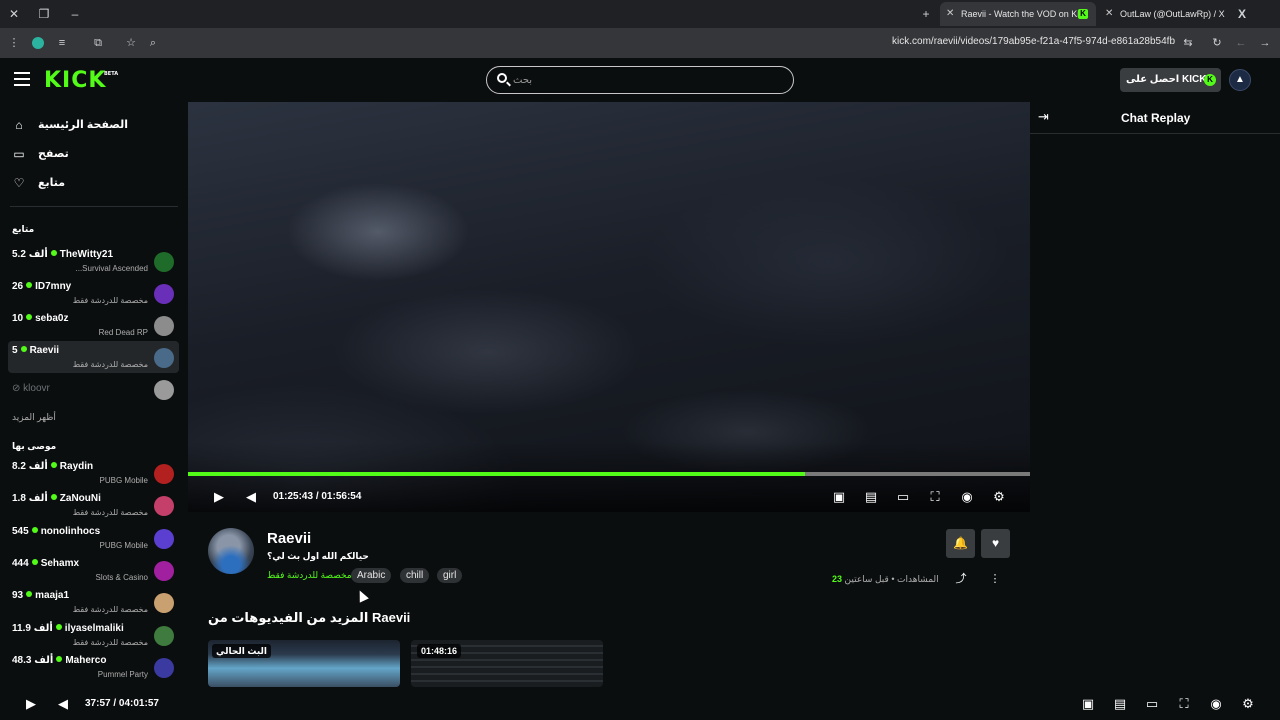 The width and height of the screenshot is (1280, 720). Describe the element at coordinates (93, 389) in the screenshot. I see `offline-channel: ⊘ kloovr` at that location.